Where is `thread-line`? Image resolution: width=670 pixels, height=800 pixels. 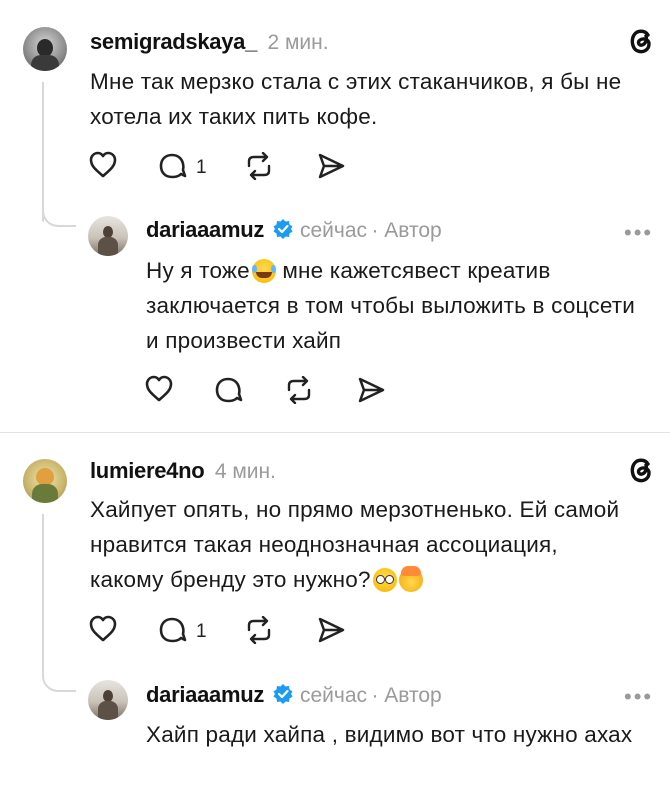
thread-line is located at coordinates (43, 589).